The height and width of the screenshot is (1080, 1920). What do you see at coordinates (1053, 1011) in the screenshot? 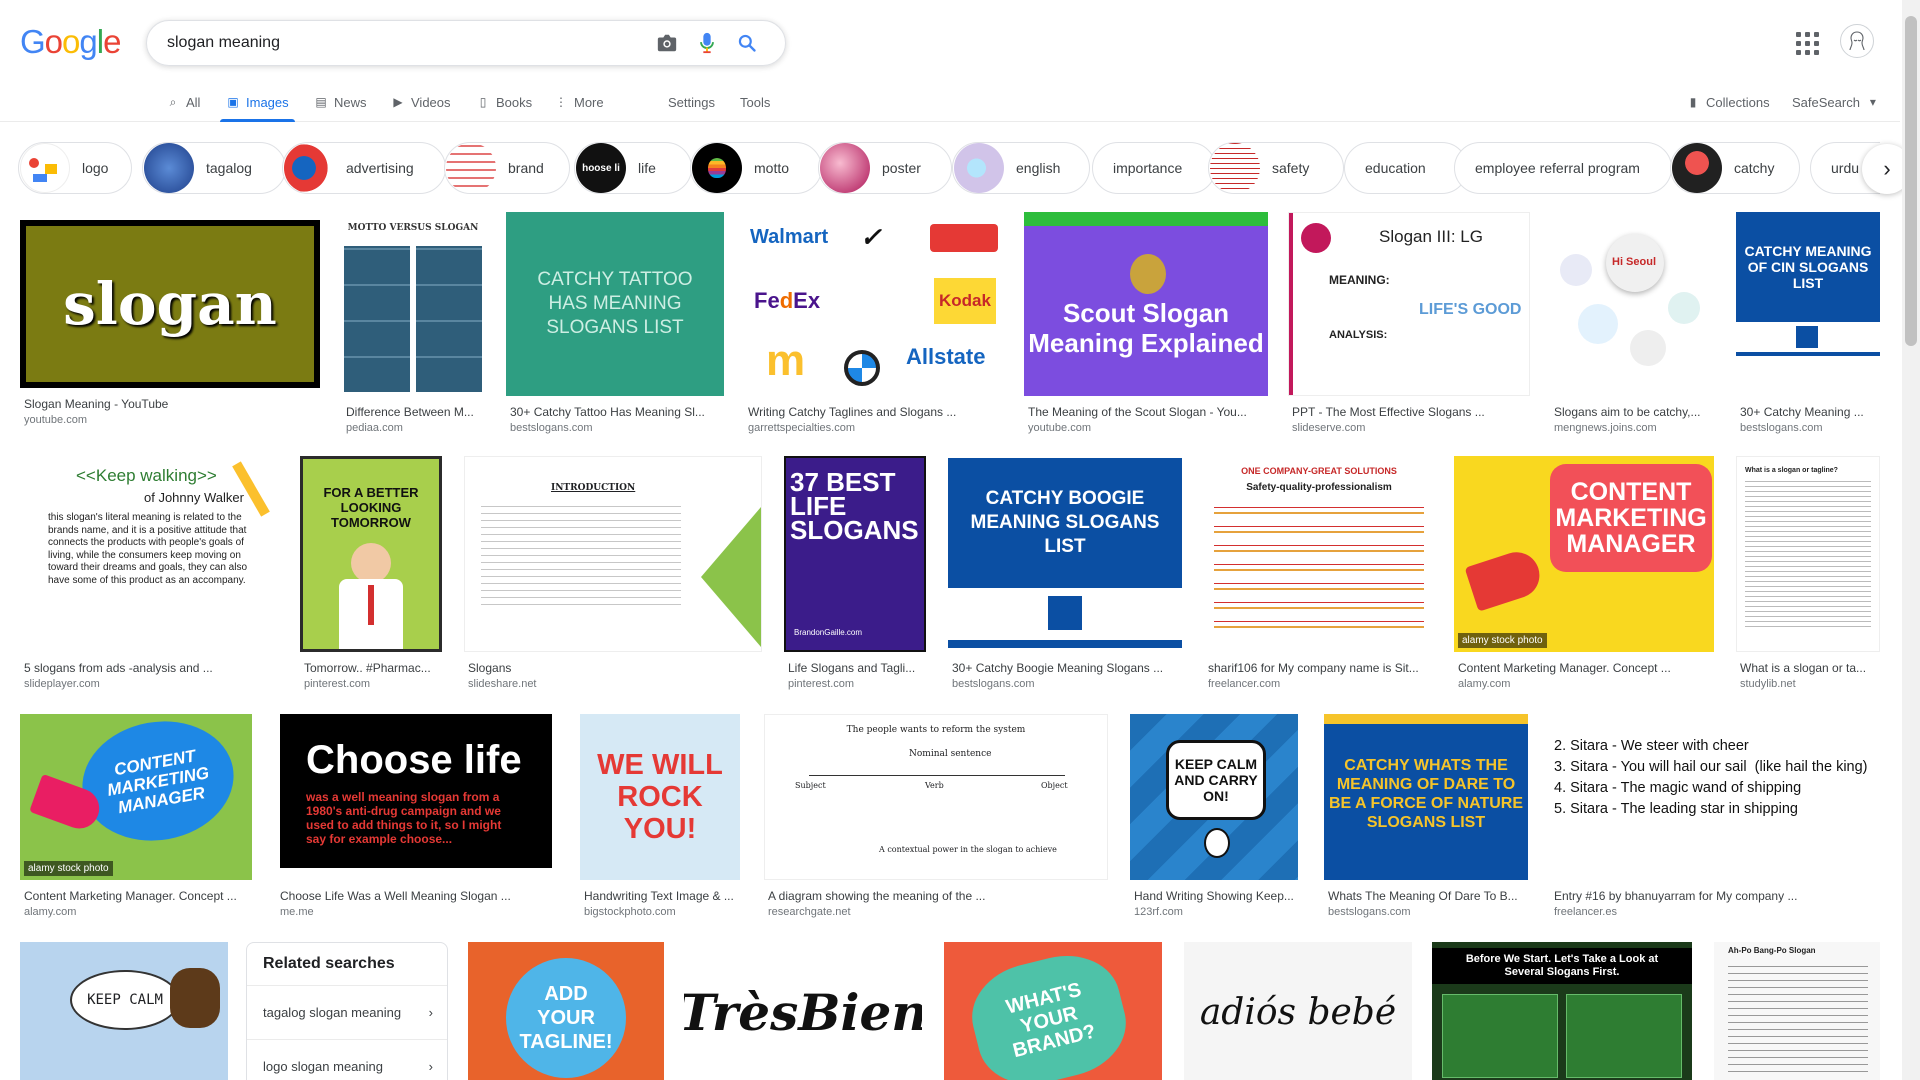
I see `image-result: WHAT'S YOUR BRAND?` at bounding box center [1053, 1011].